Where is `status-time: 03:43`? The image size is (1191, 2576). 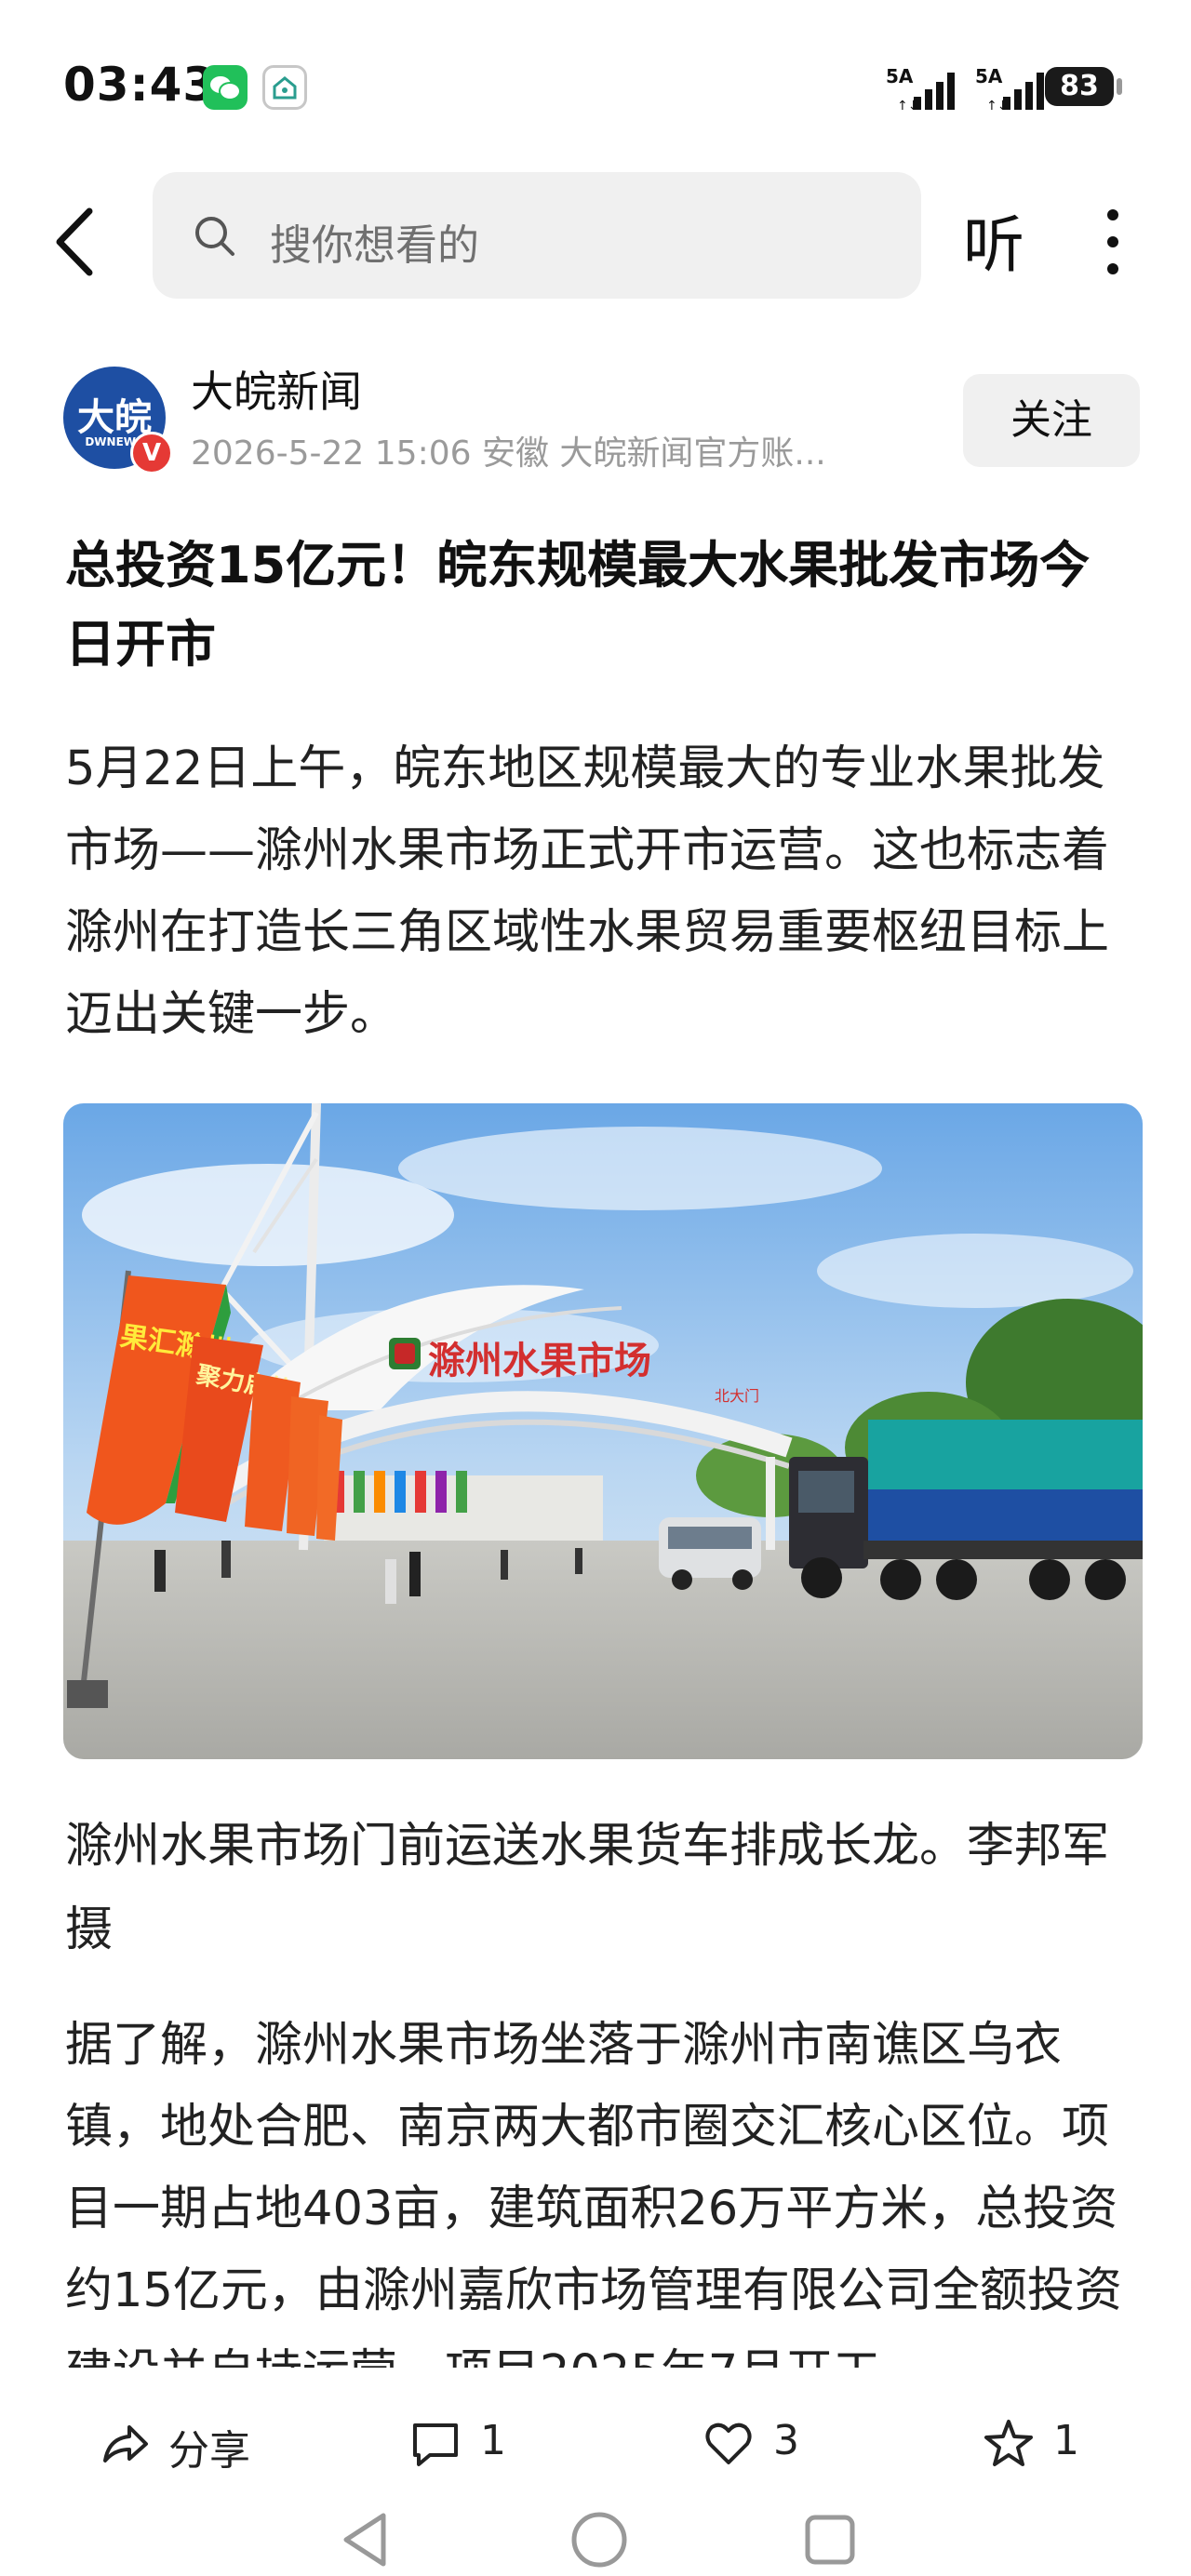 status-time: 03:43 is located at coordinates (140, 85).